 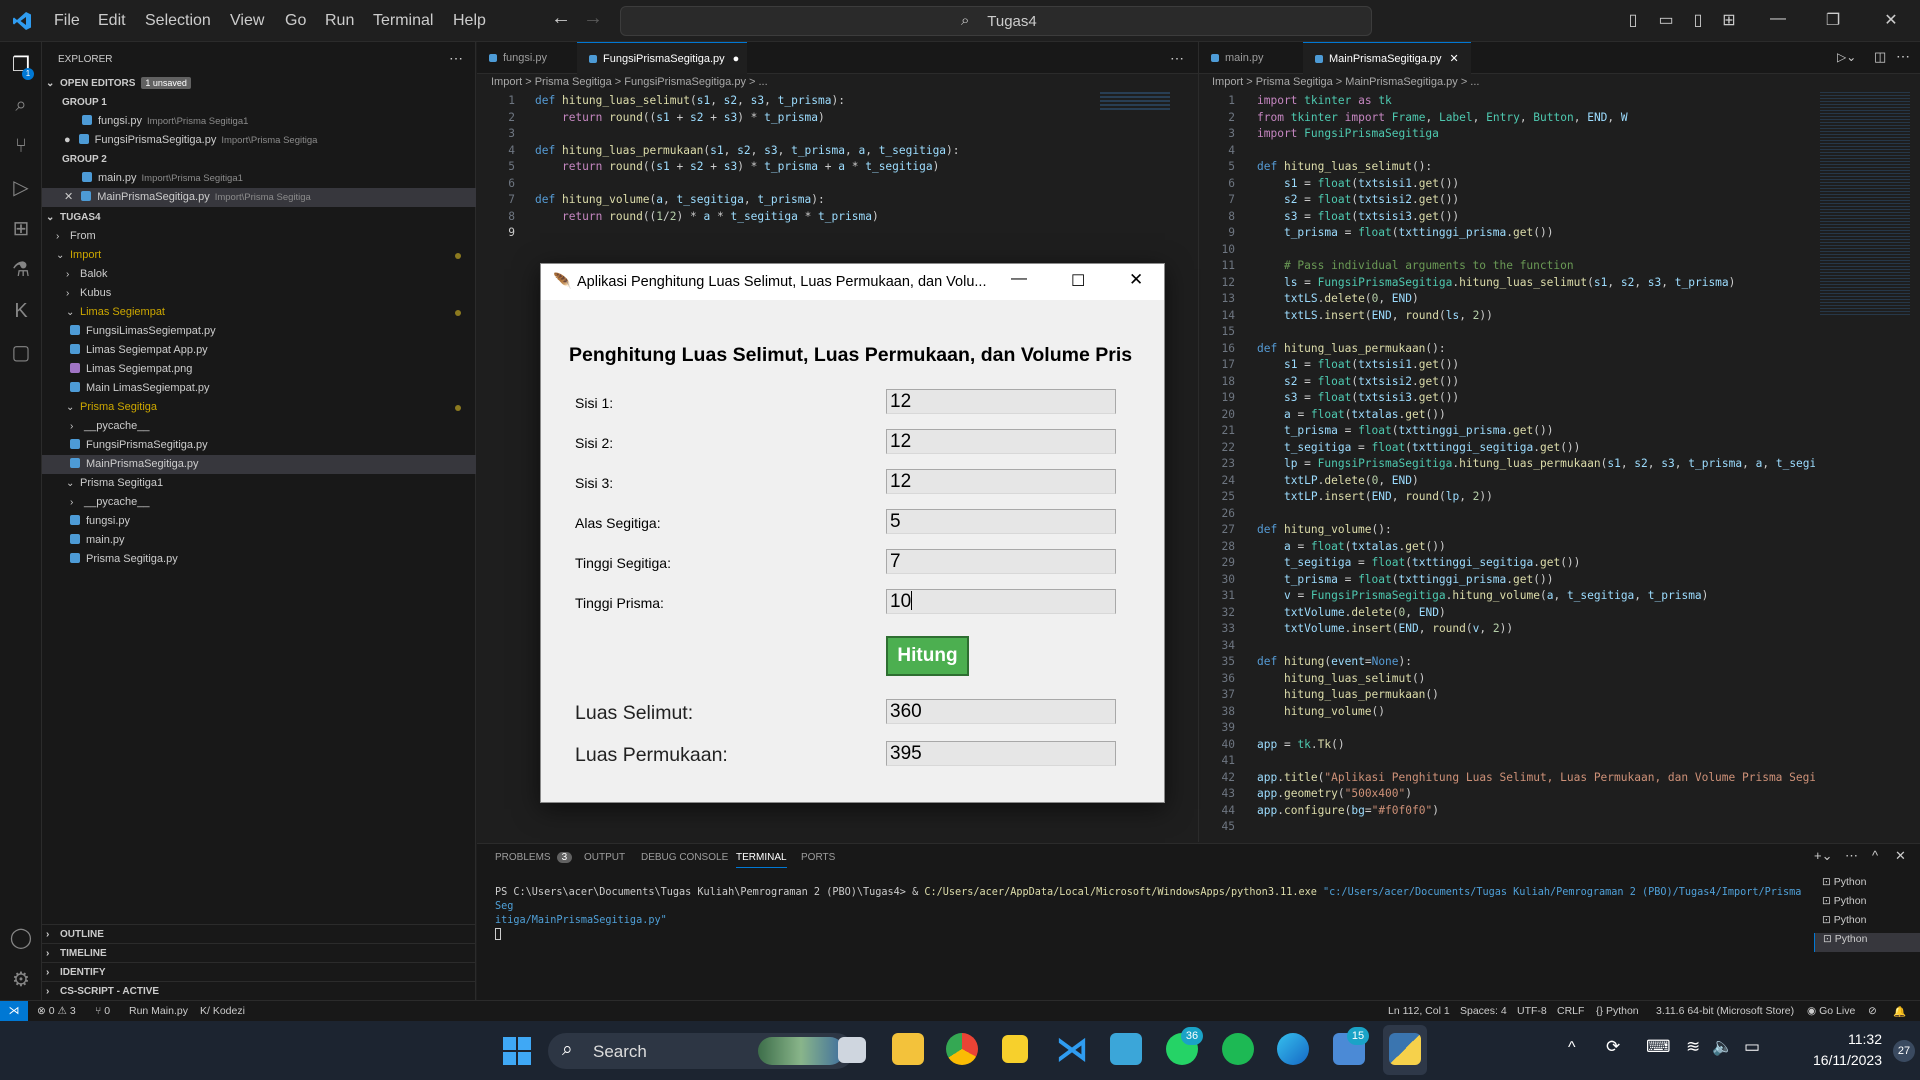 I want to click on sync-icon: ⟳, so click(x=1613, y=1047).